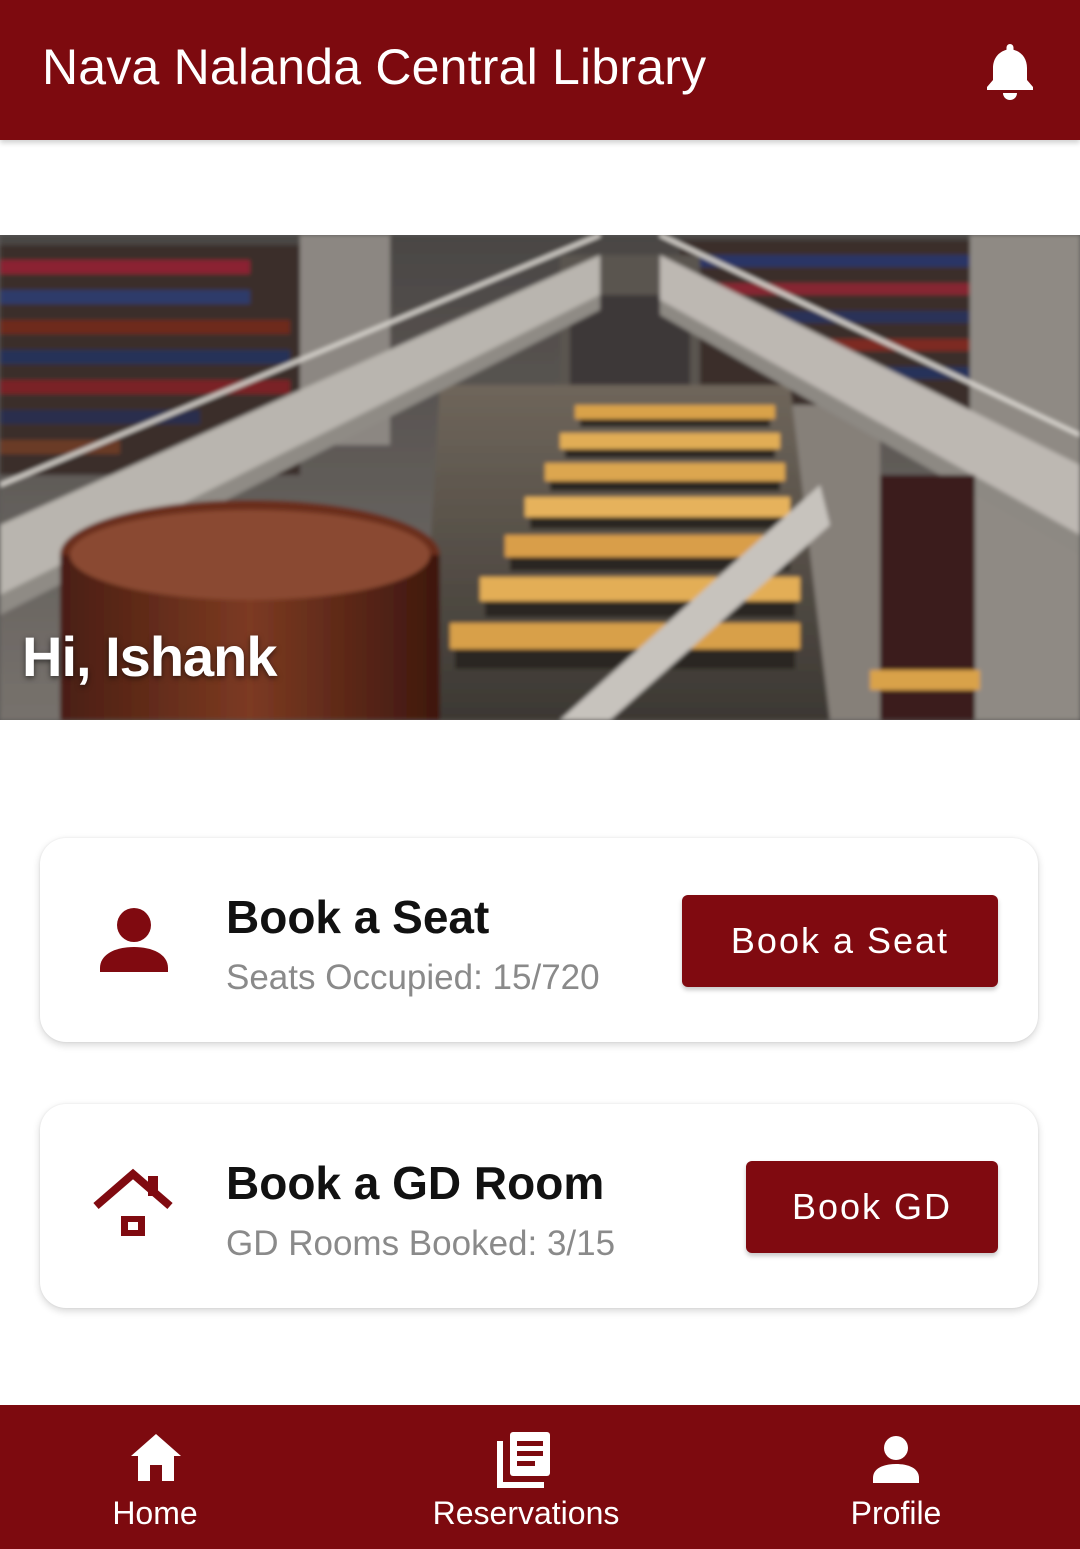 The height and width of the screenshot is (1549, 1080). What do you see at coordinates (523, 1460) in the screenshot?
I see `reservations-icon` at bounding box center [523, 1460].